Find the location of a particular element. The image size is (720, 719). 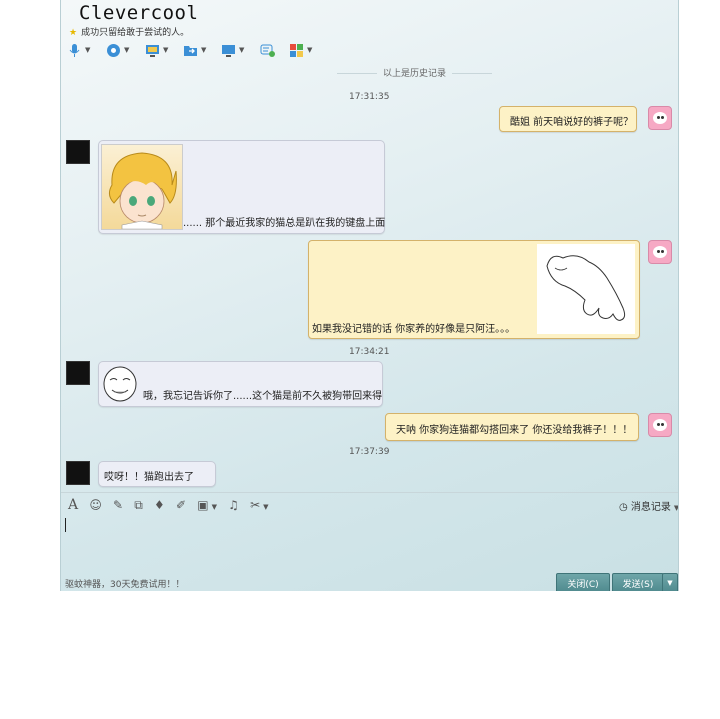

add-chat-button is located at coordinates (267, 50).